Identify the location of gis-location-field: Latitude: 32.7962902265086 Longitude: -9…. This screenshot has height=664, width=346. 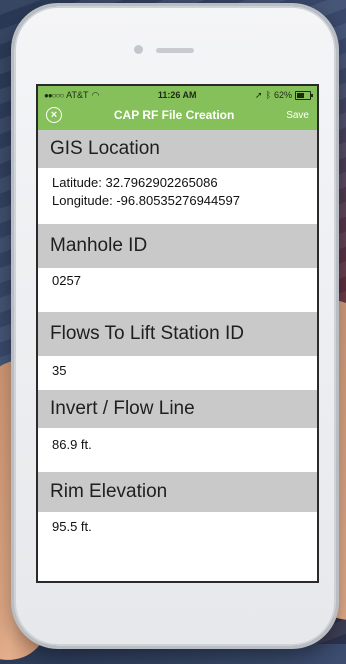
(177, 196).